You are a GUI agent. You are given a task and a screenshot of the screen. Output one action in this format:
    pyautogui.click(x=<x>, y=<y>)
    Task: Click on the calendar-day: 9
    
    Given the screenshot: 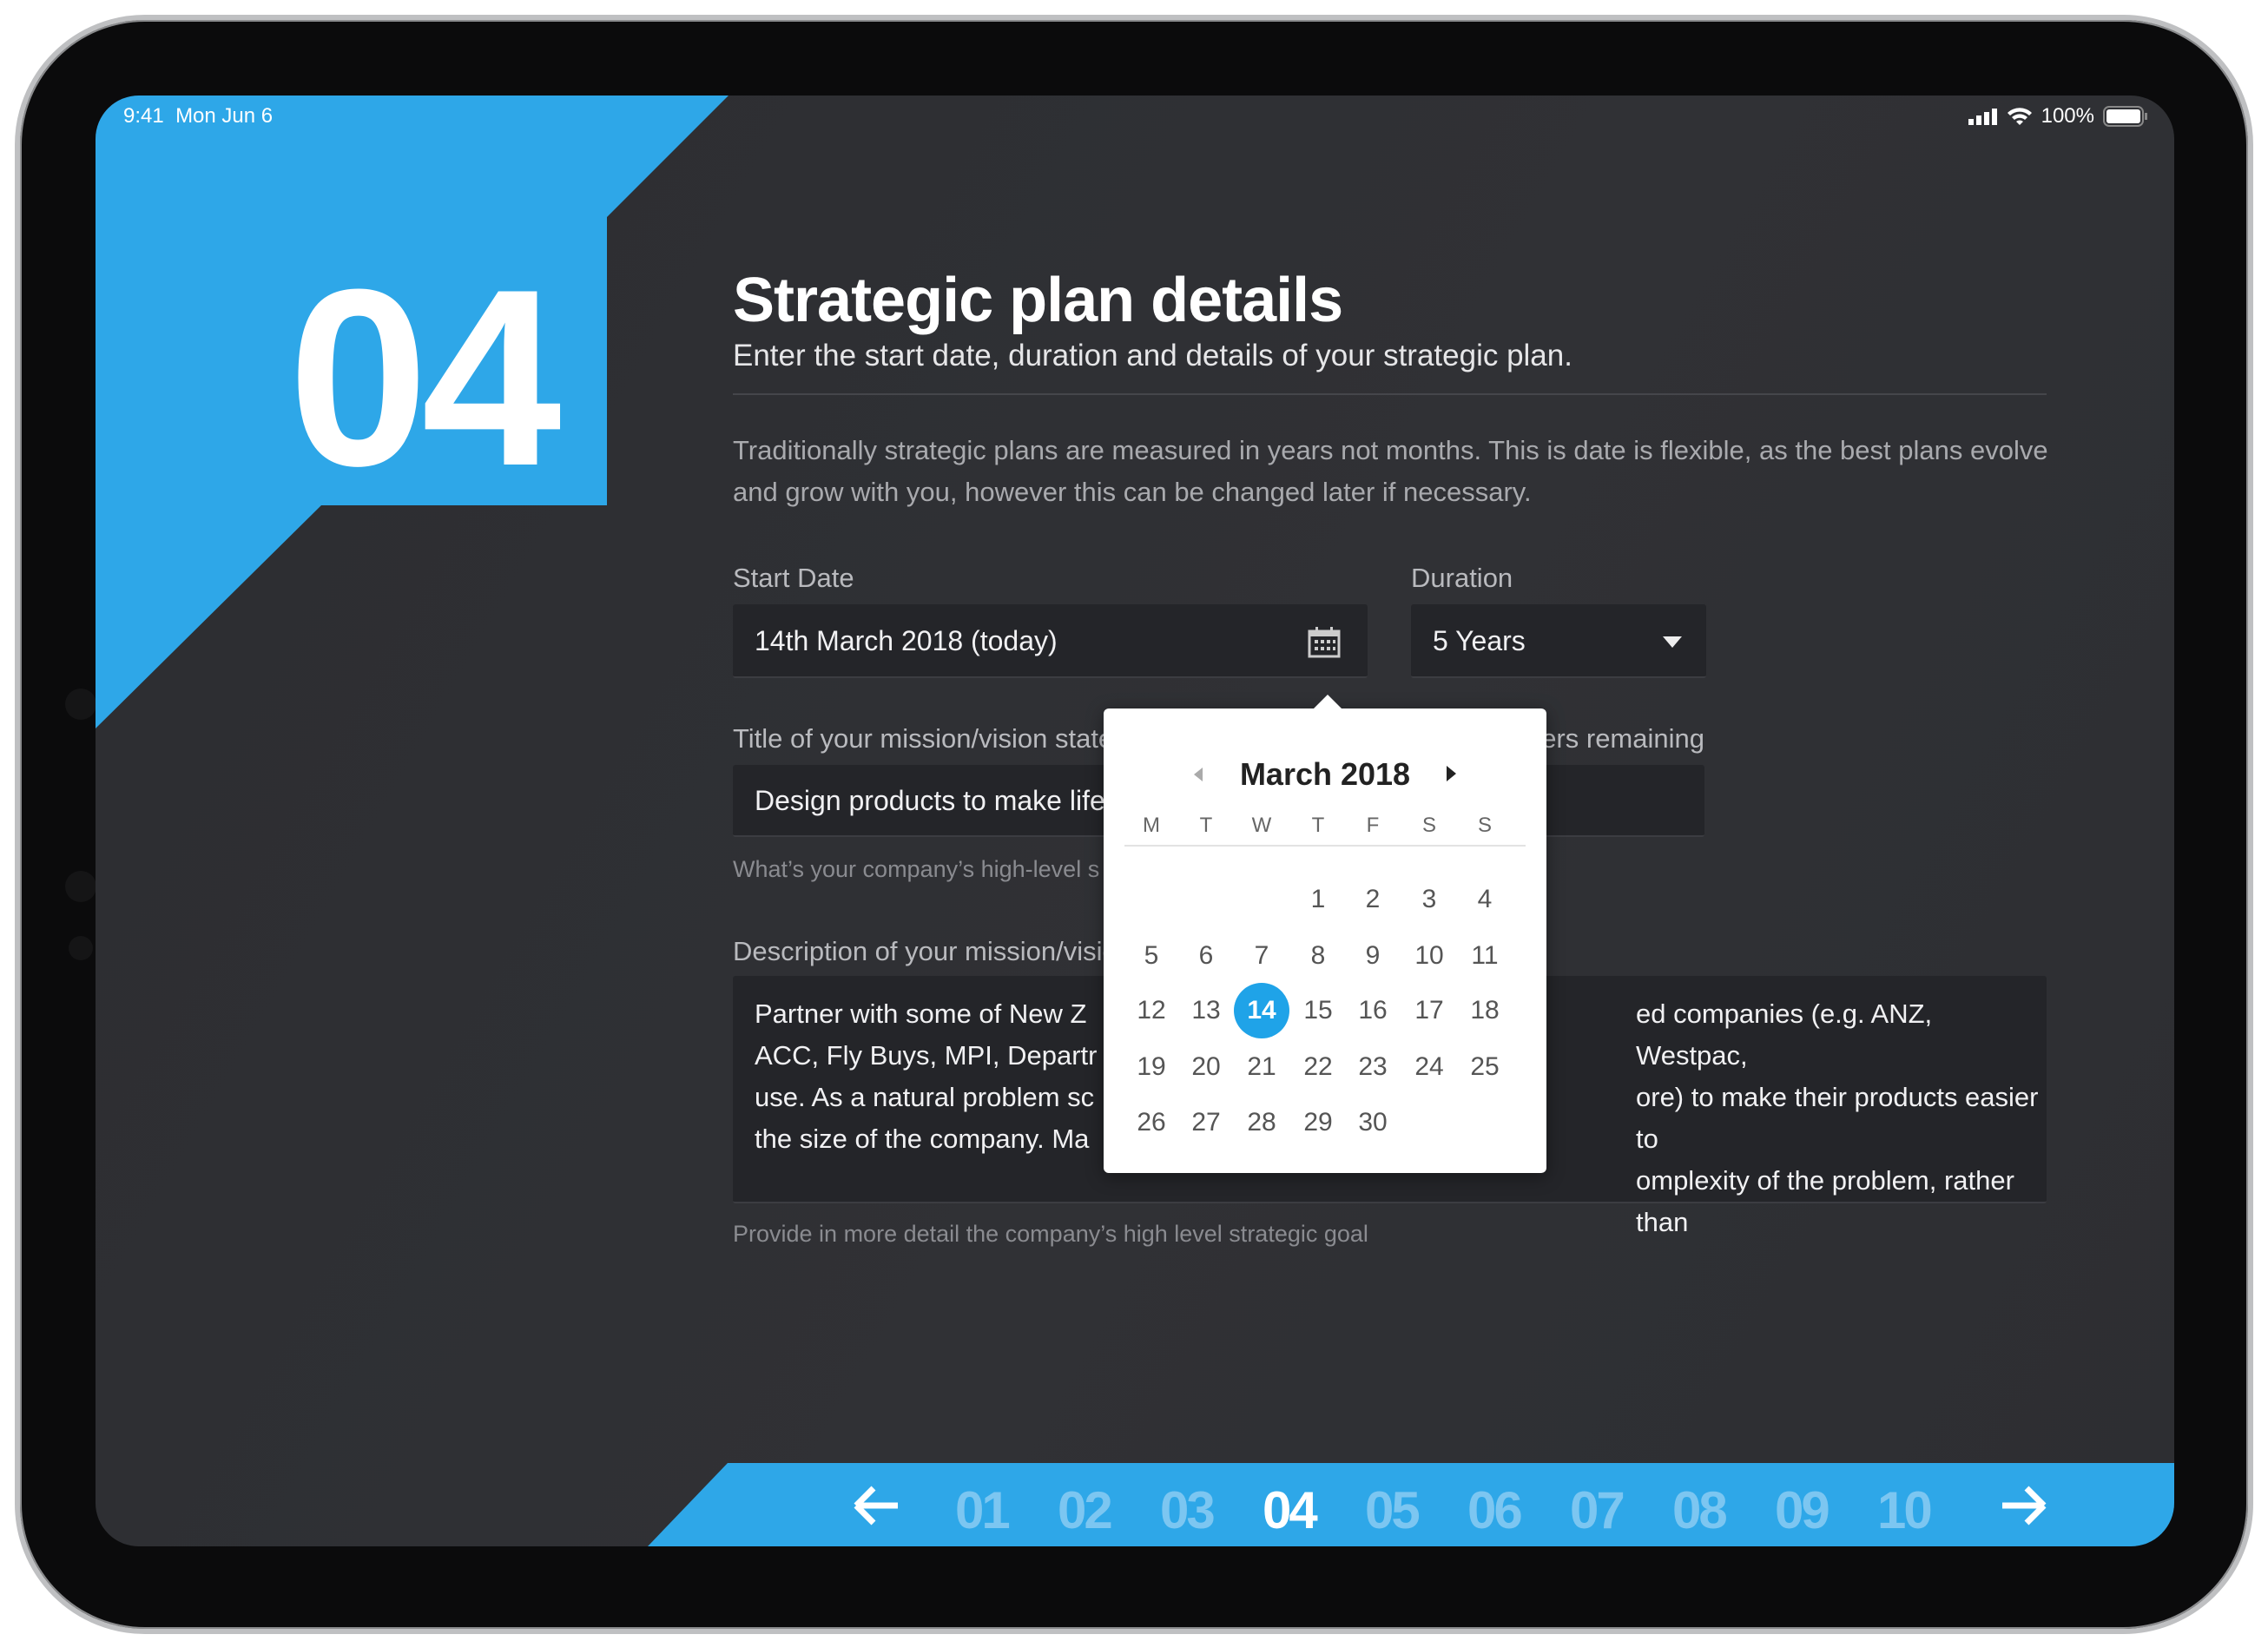 What is the action you would take?
    pyautogui.click(x=1373, y=956)
    